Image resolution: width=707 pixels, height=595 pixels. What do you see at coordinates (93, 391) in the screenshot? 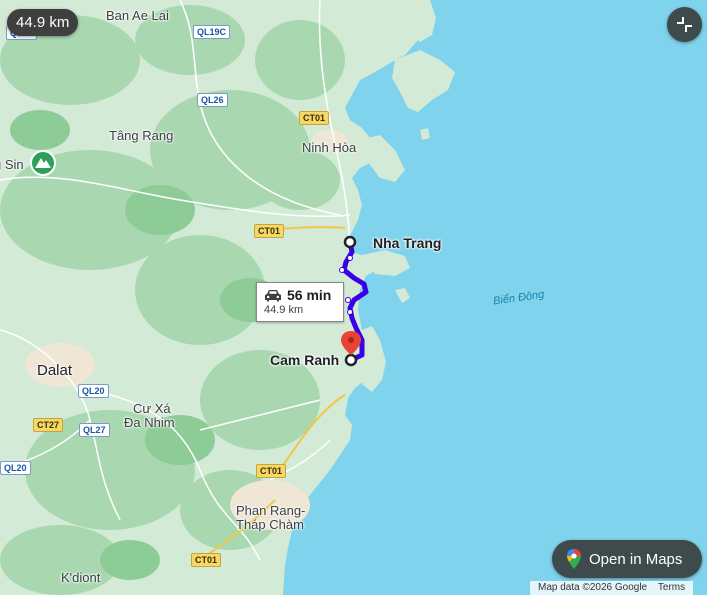
I see `road-shield-ql20-a: QL20` at bounding box center [93, 391].